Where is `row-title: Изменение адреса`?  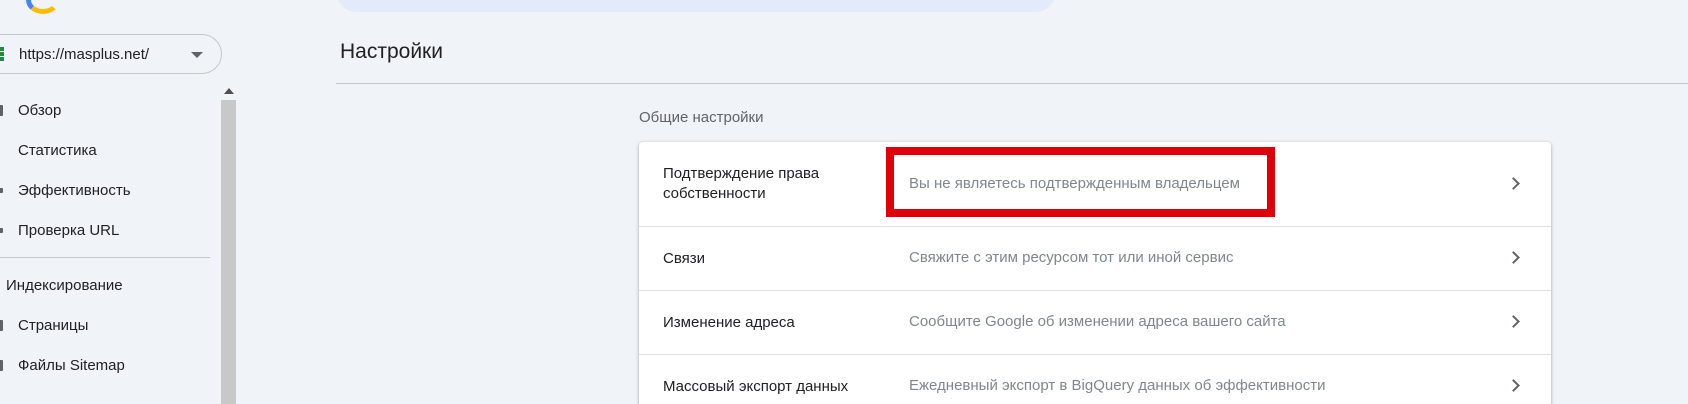 row-title: Изменение адреса is located at coordinates (729, 322).